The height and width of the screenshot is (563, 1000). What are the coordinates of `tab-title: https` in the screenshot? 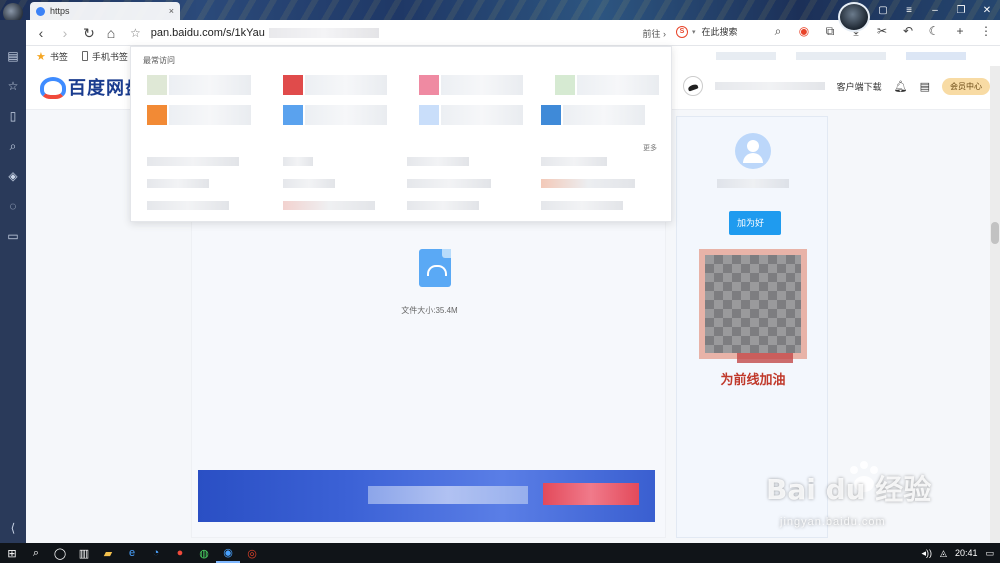 It's located at (60, 11).